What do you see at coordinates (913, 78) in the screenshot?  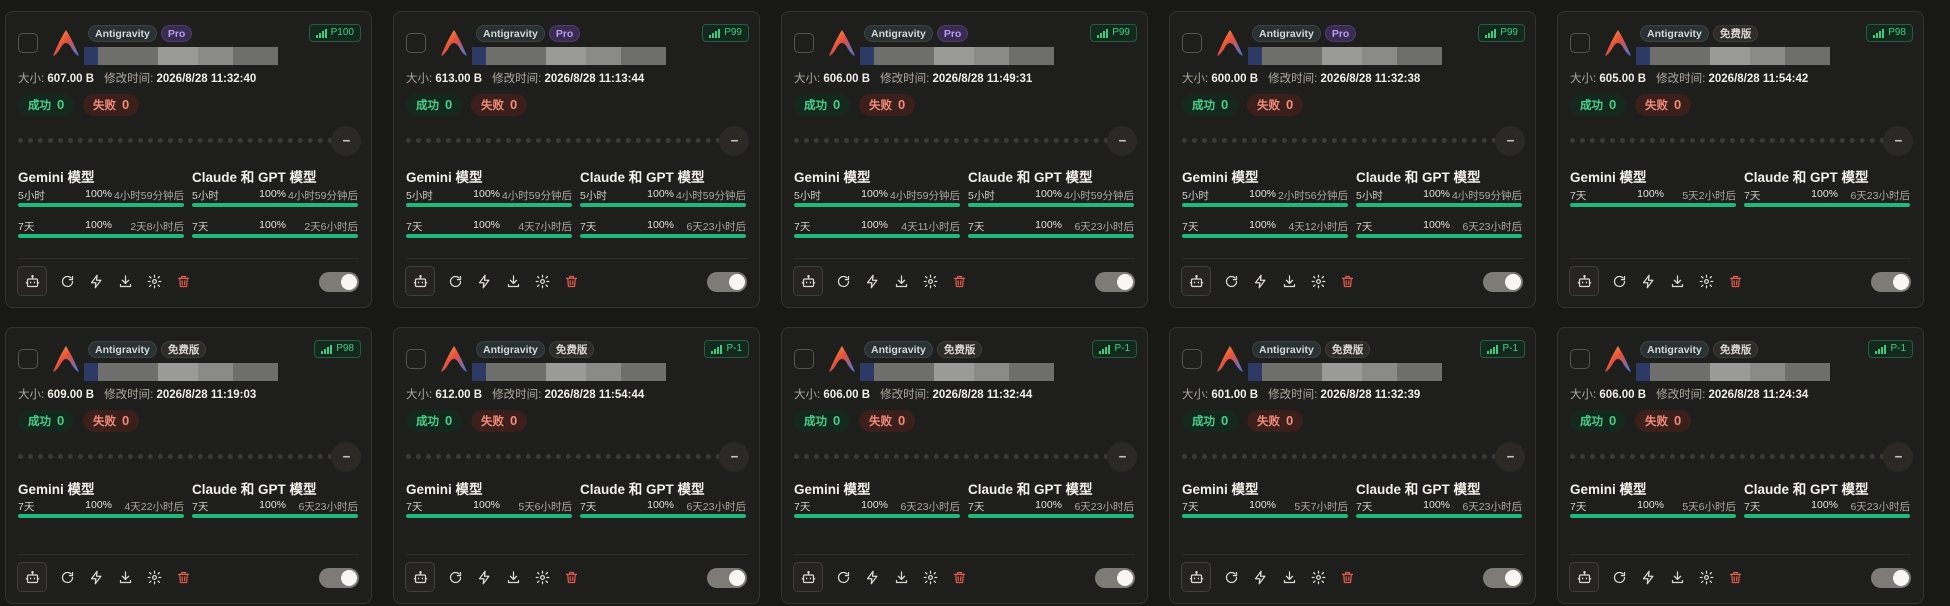 I see `file-meta: 大小: 606.00 B 修改时间: 2026/8/28 11:49:31` at bounding box center [913, 78].